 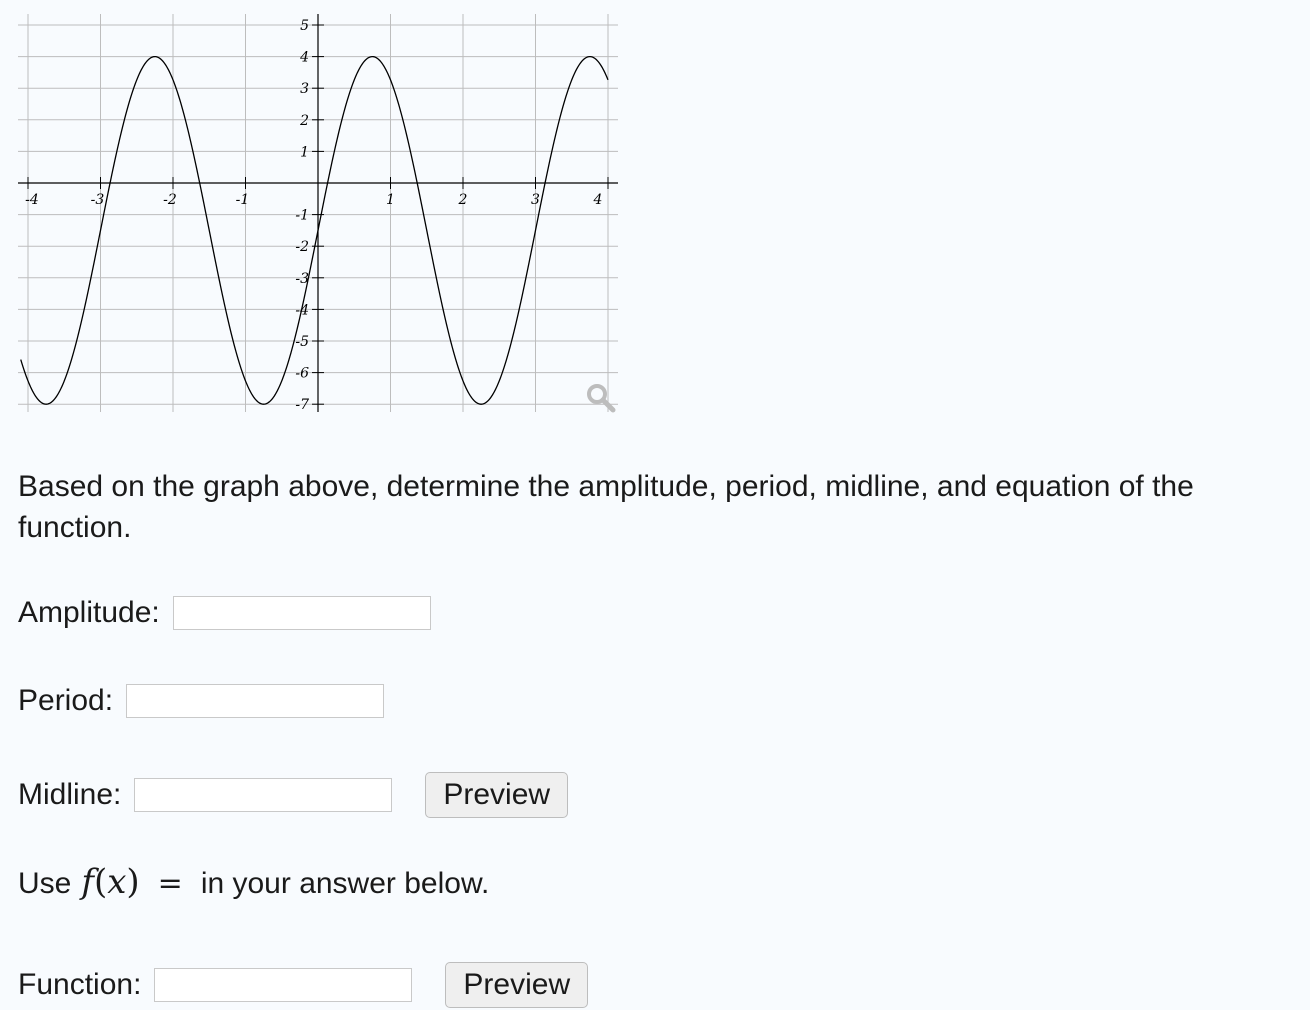 What do you see at coordinates (304, 152) in the screenshot?
I see `y-tick-label: 1` at bounding box center [304, 152].